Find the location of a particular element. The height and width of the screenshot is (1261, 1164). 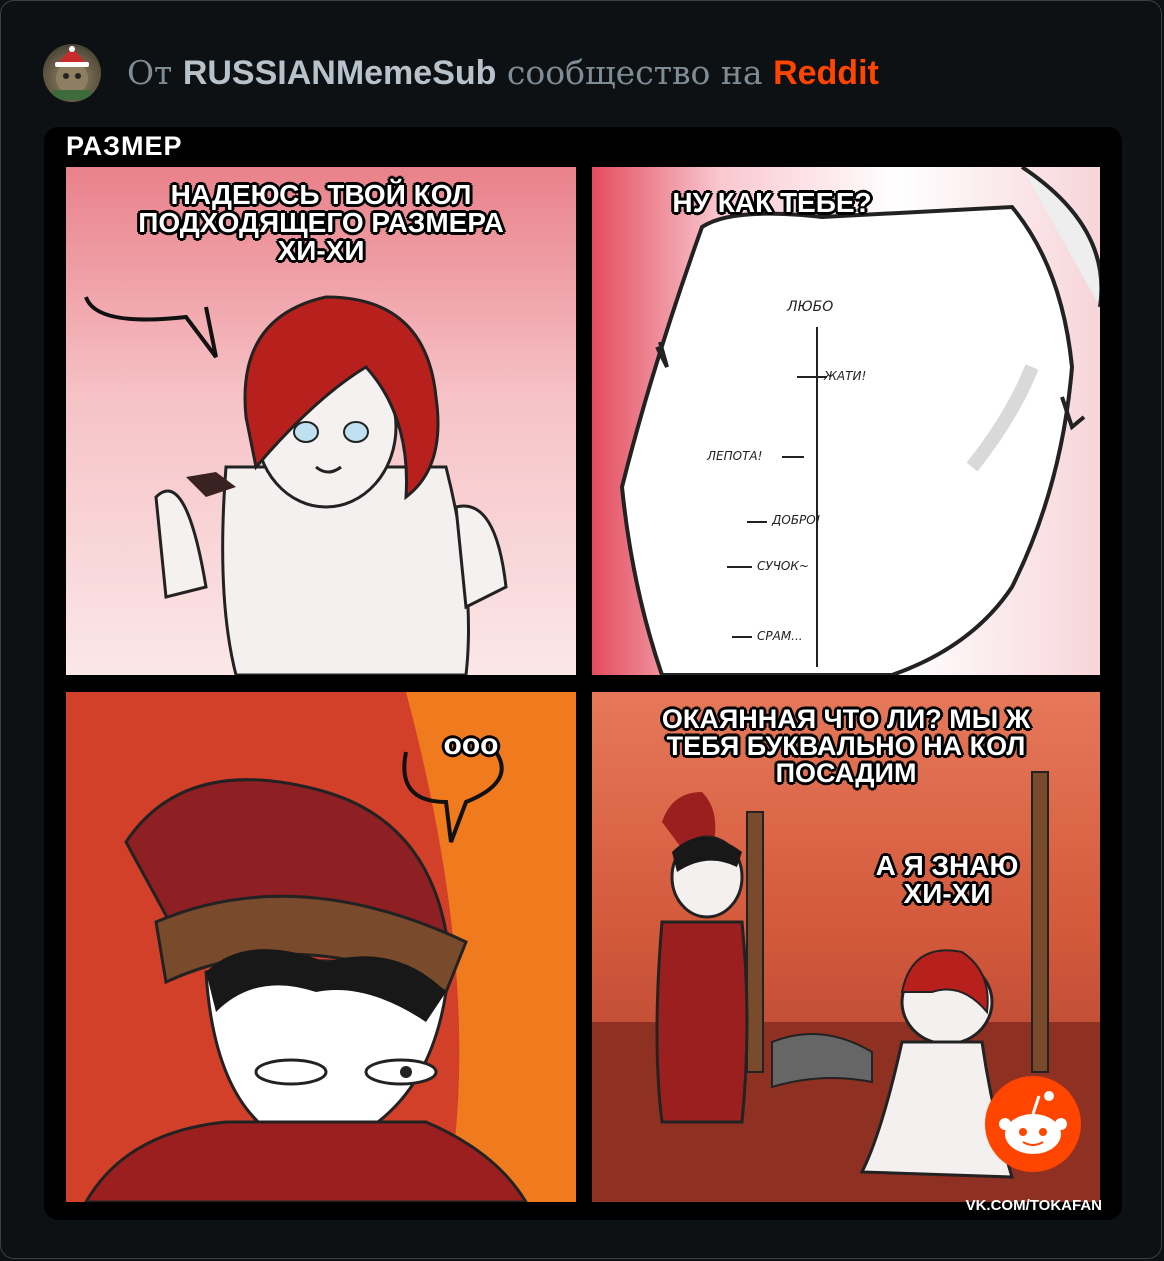

scale-mark-2: ЛЕПОТА! is located at coordinates (735, 456).